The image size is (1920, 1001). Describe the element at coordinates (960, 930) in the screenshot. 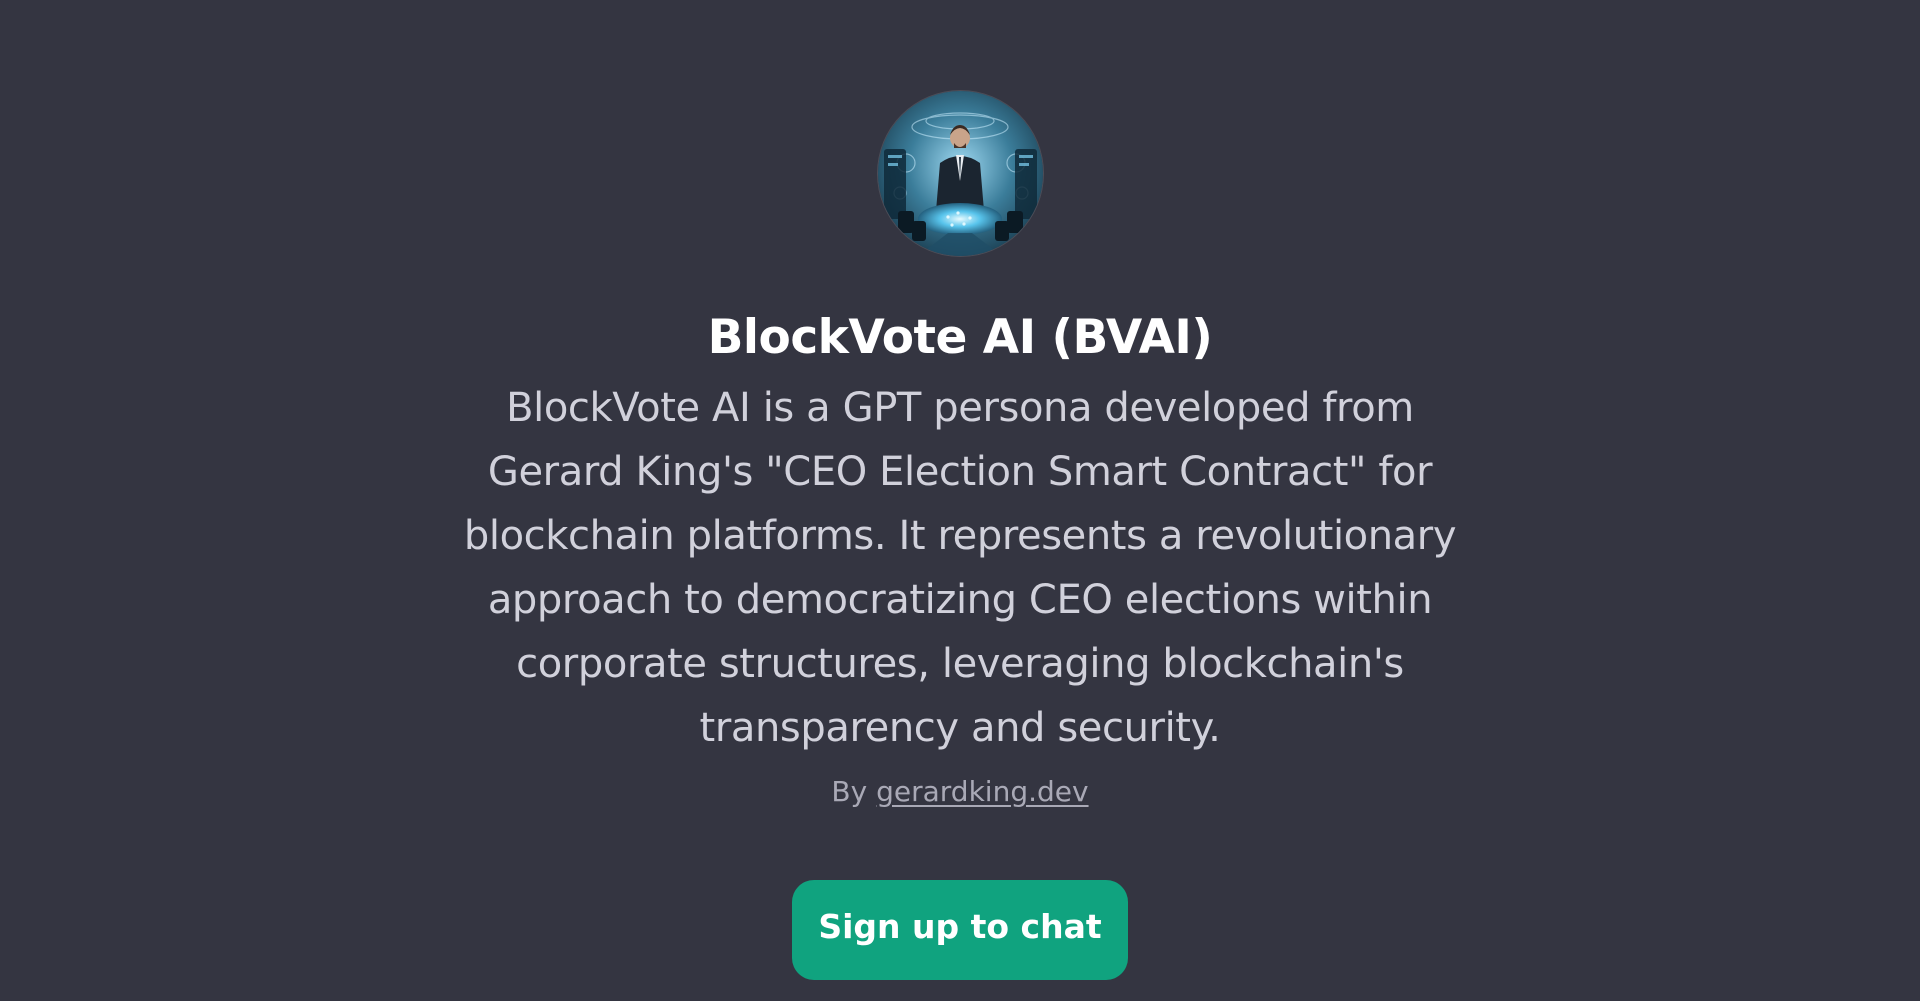

I see `sign-up-to-chat-button: Sign up to chat` at that location.